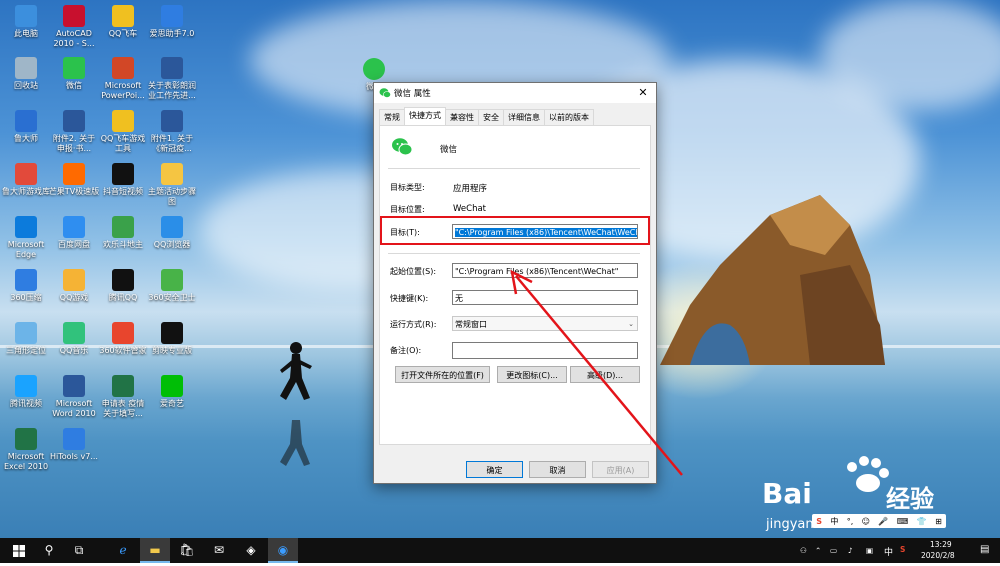  I want to click on ime-toolbar: S 中 °, ☺ 🎤 ⌨ 👕 ⊞, so click(879, 521).